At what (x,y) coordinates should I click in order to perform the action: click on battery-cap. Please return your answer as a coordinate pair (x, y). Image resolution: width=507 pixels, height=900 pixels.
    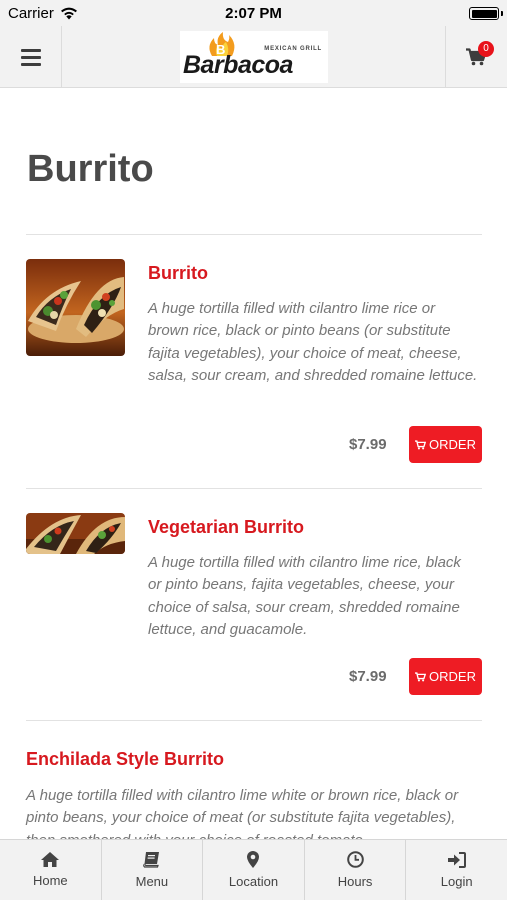
    Looking at the image, I should click on (502, 13).